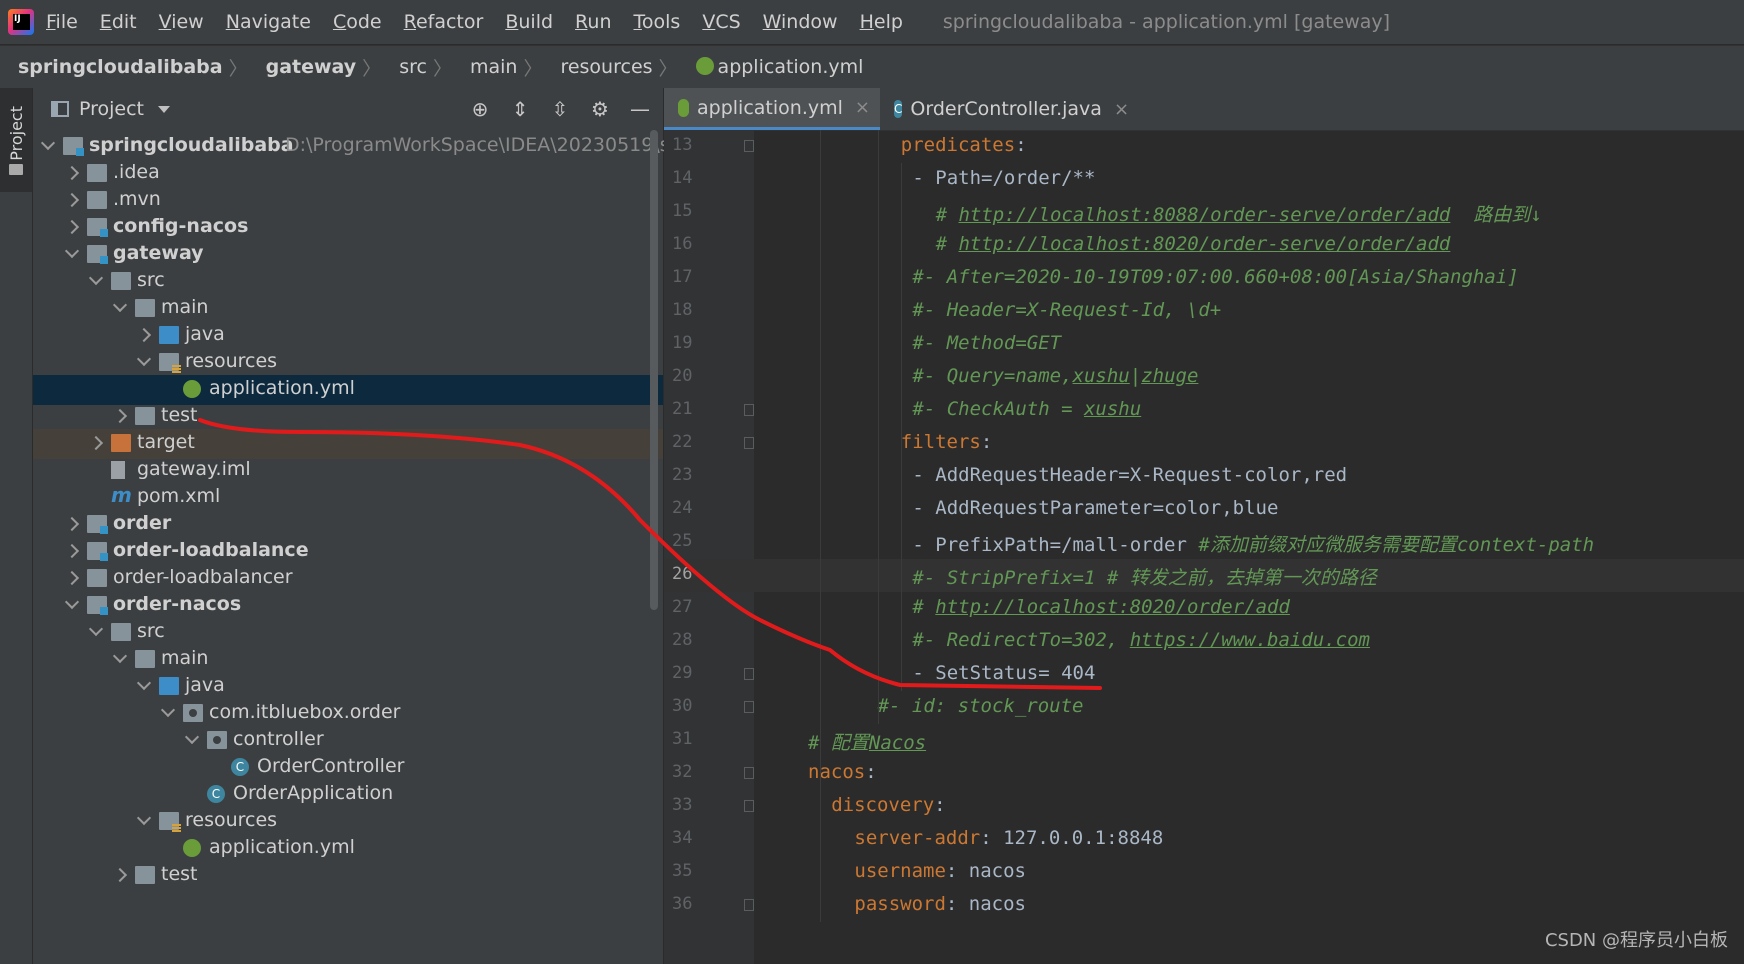 The image size is (1744, 964). I want to click on menu-item-view: View, so click(181, 22).